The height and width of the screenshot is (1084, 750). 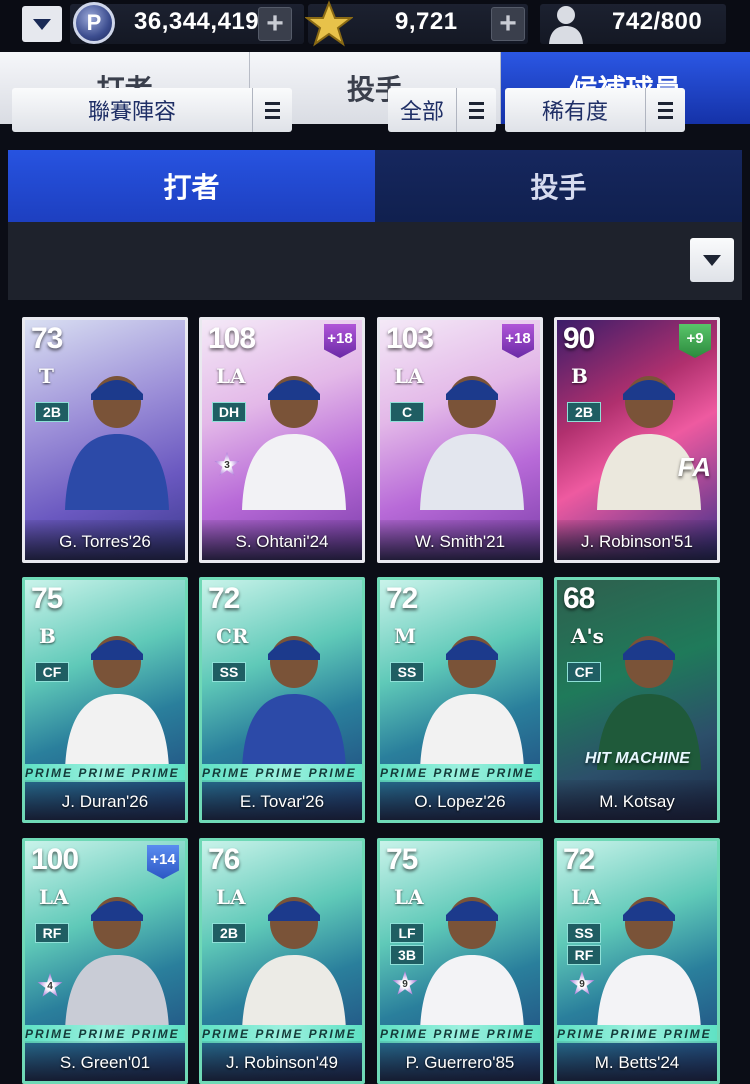 What do you see at coordinates (407, 933) in the screenshot?
I see `position-badge: LF` at bounding box center [407, 933].